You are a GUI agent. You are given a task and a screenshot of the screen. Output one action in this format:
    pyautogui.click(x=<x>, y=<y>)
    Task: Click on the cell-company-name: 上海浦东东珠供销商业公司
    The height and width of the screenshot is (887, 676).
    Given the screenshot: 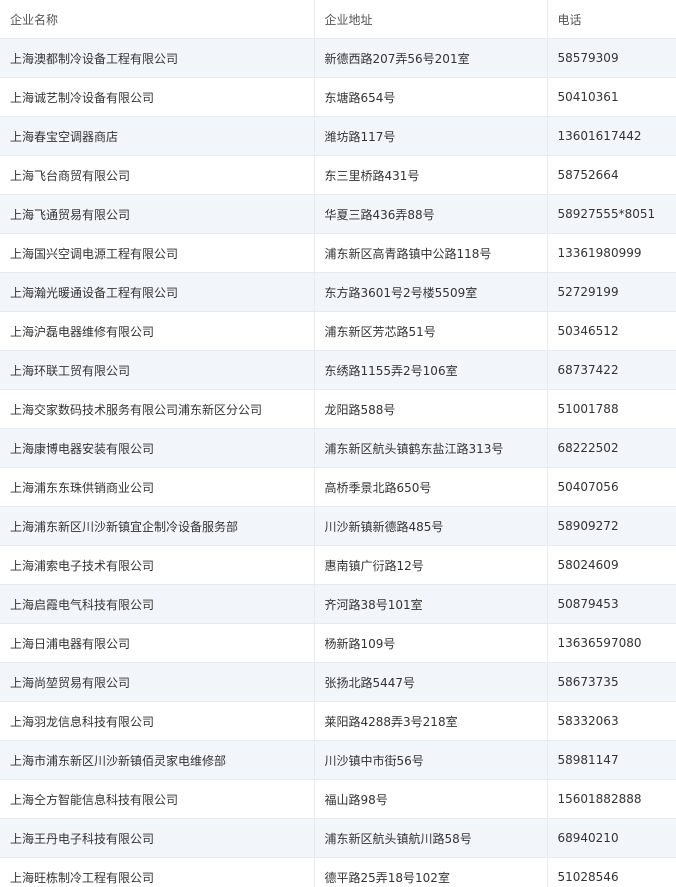 What is the action you would take?
    pyautogui.click(x=157, y=487)
    